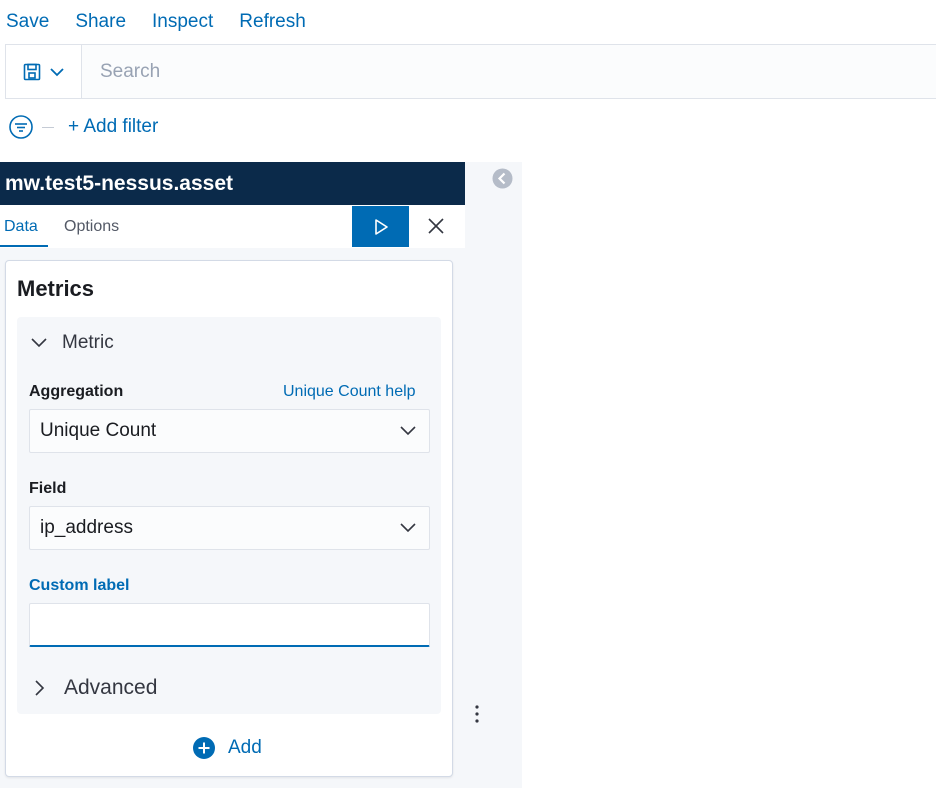  I want to click on metric-accordion-label: Metric, so click(88, 342).